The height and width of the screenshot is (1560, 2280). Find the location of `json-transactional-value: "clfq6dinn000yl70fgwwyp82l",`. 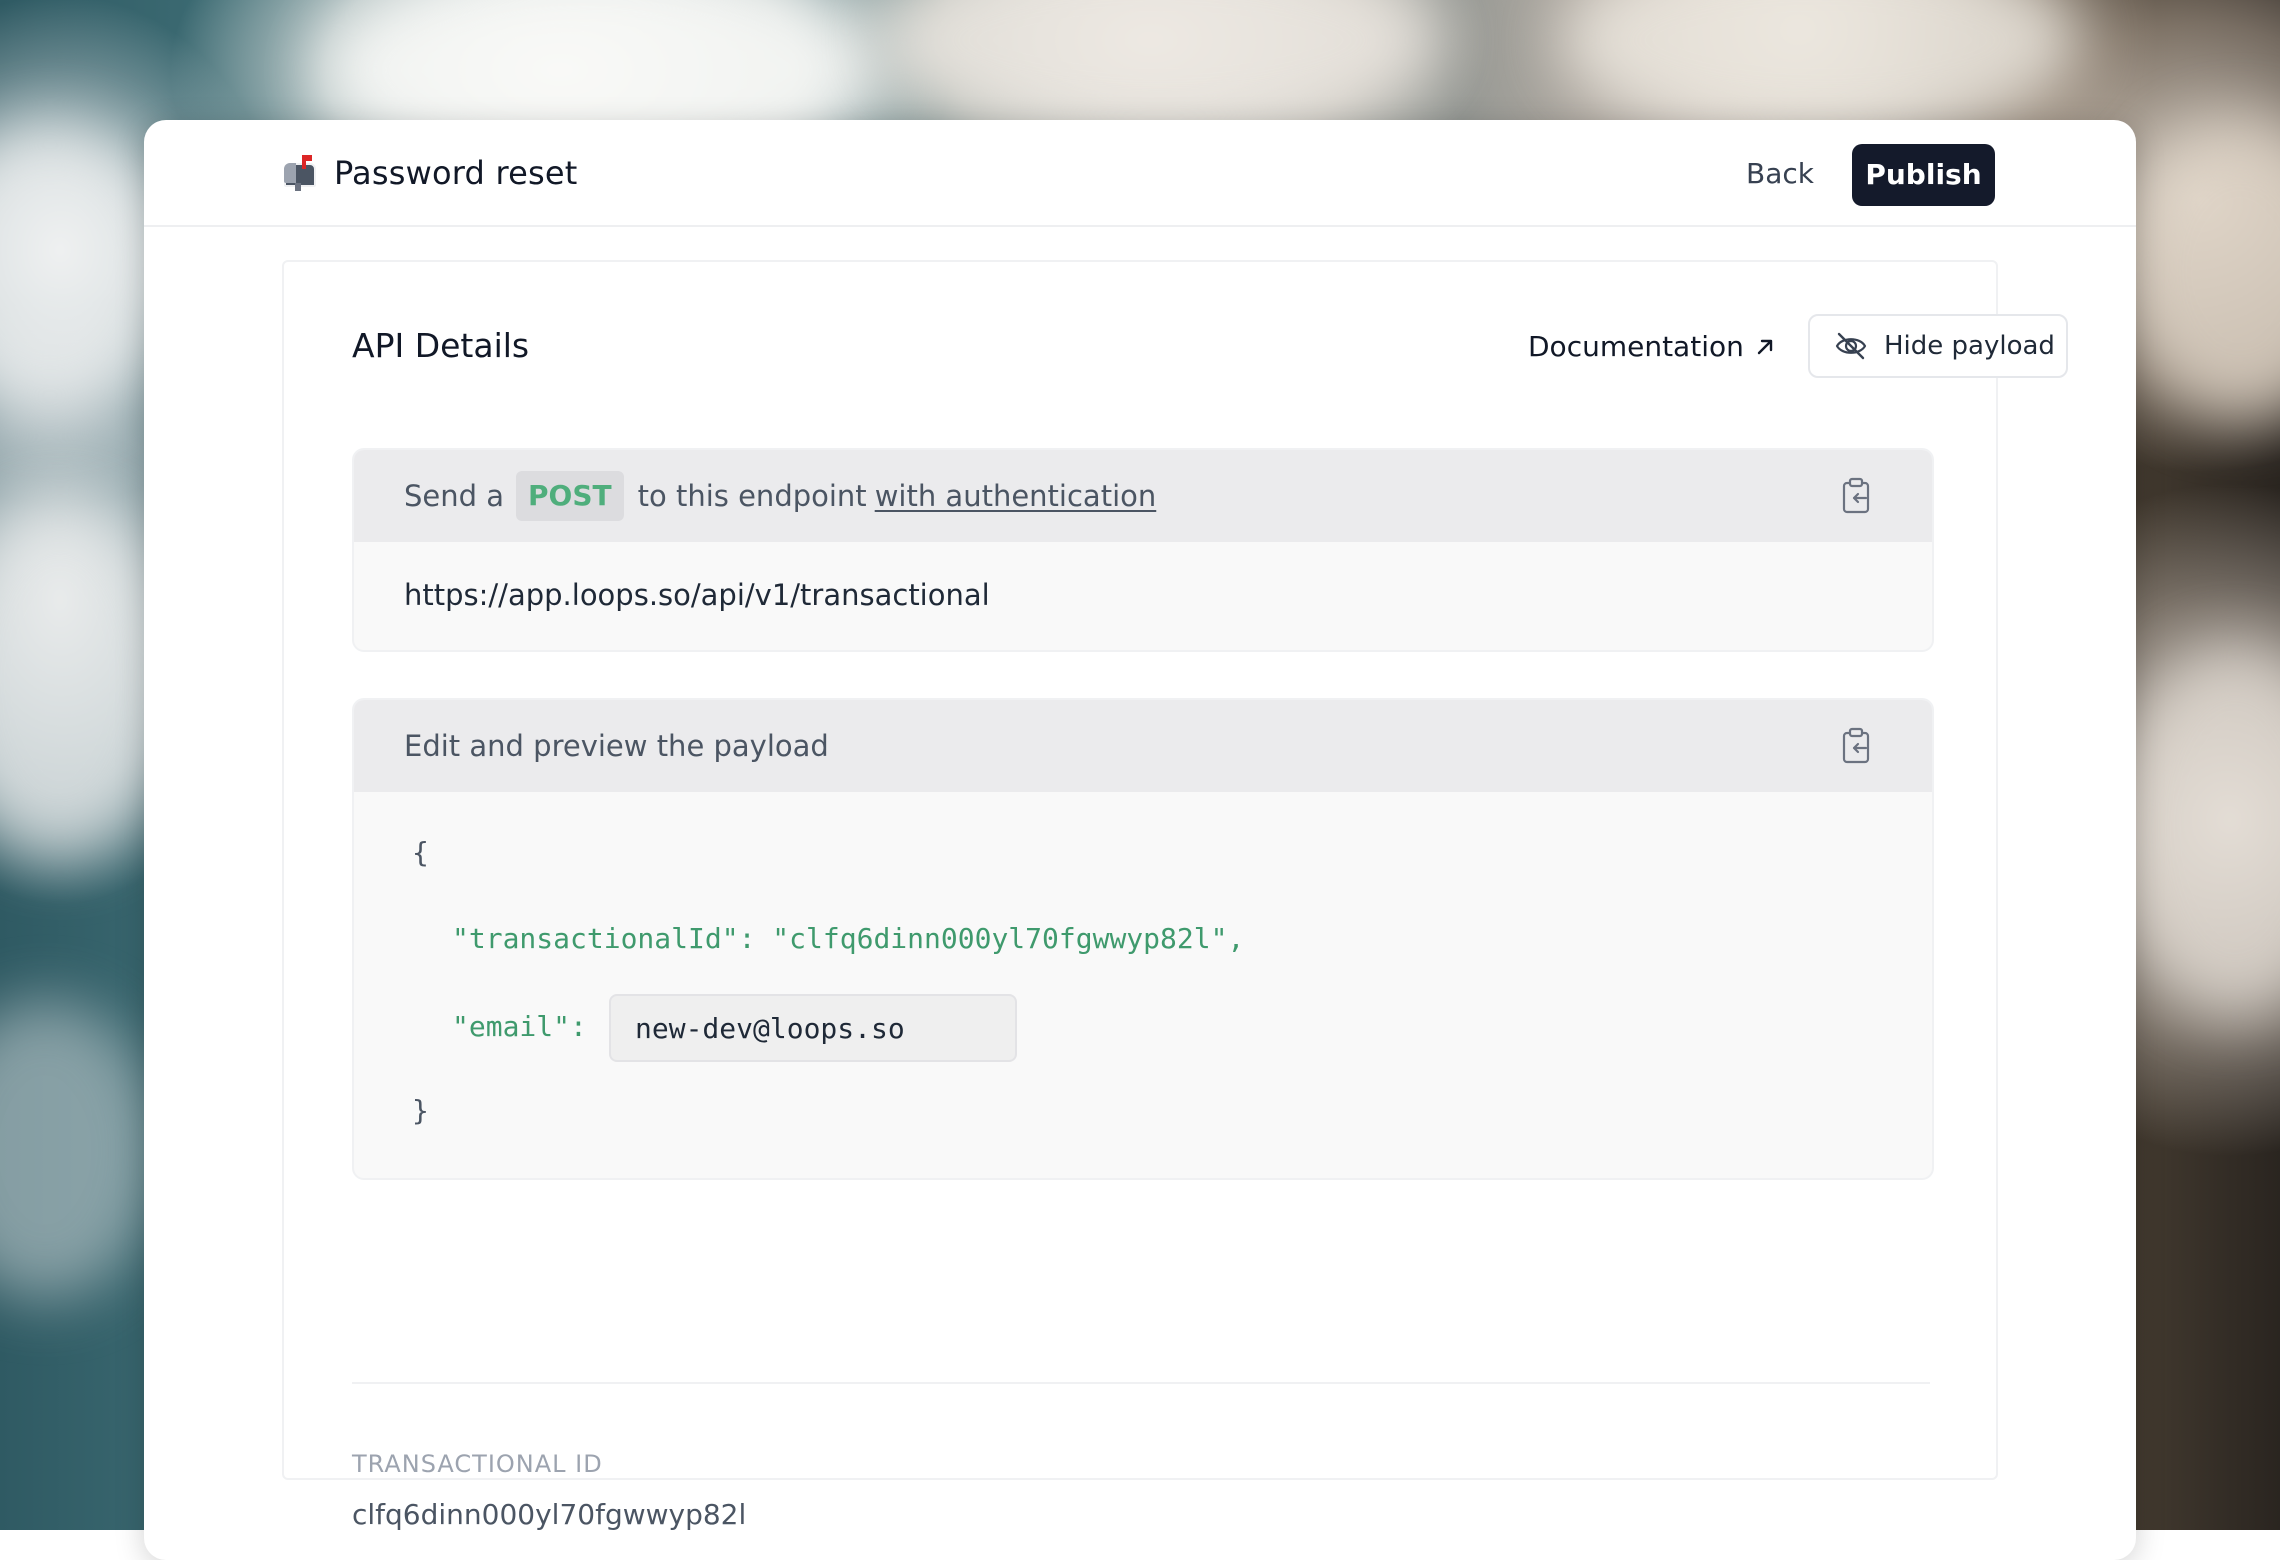

json-transactional-value: "clfq6dinn000yl70fgwwyp82l", is located at coordinates (1008, 938).